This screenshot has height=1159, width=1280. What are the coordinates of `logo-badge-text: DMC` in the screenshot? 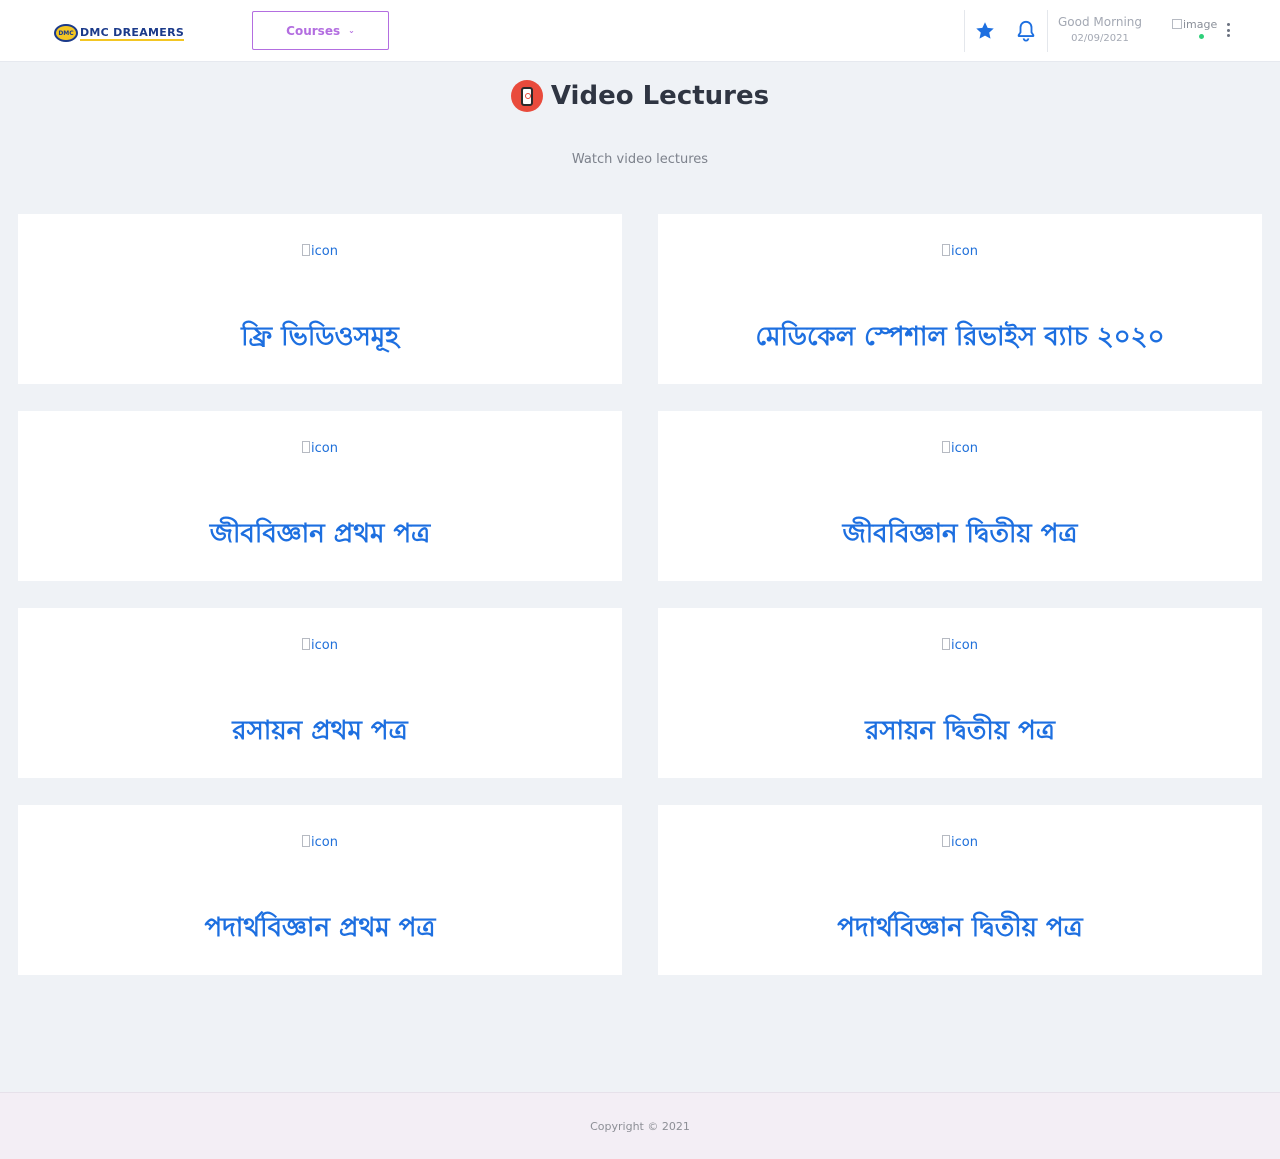 It's located at (66, 33).